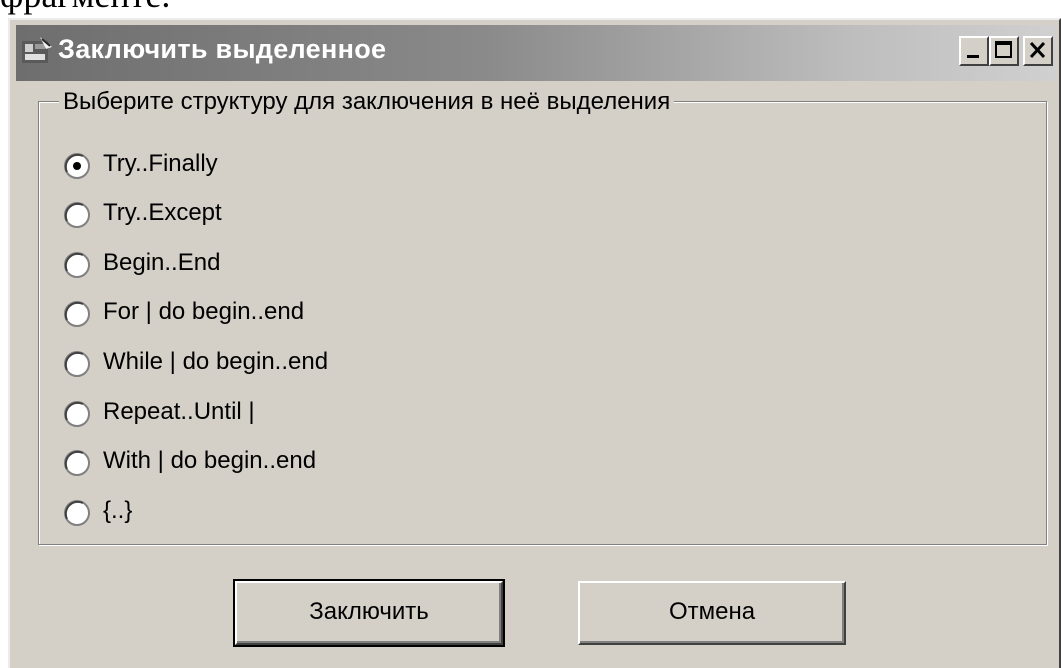  I want to click on radio-label: While | do begin..end, so click(216, 361).